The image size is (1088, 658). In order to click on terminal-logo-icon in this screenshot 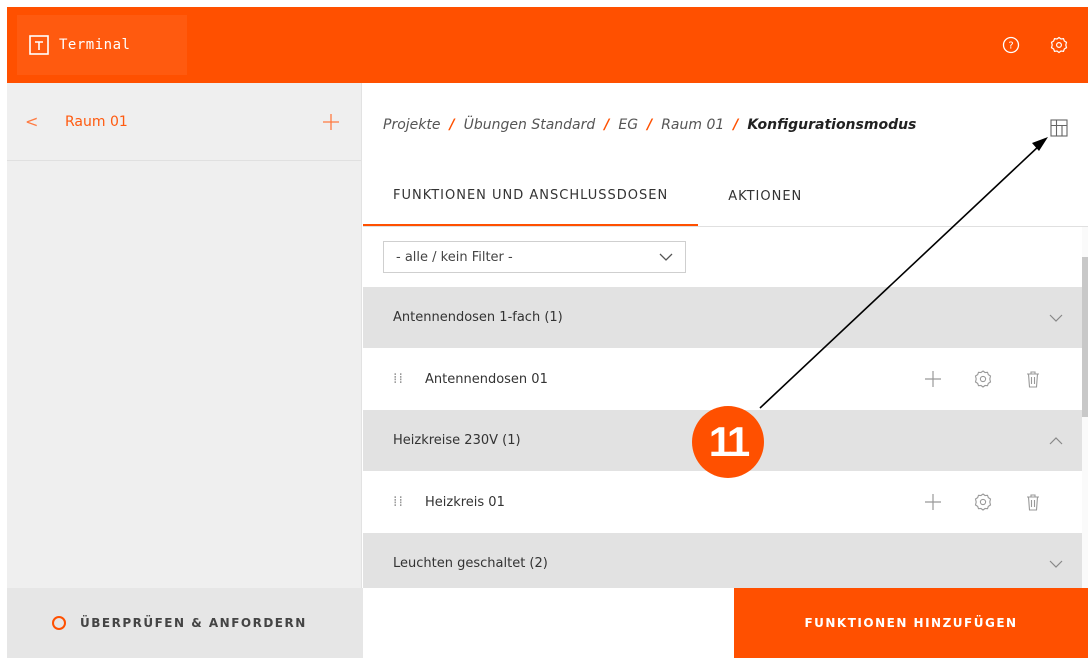, I will do `click(39, 45)`.